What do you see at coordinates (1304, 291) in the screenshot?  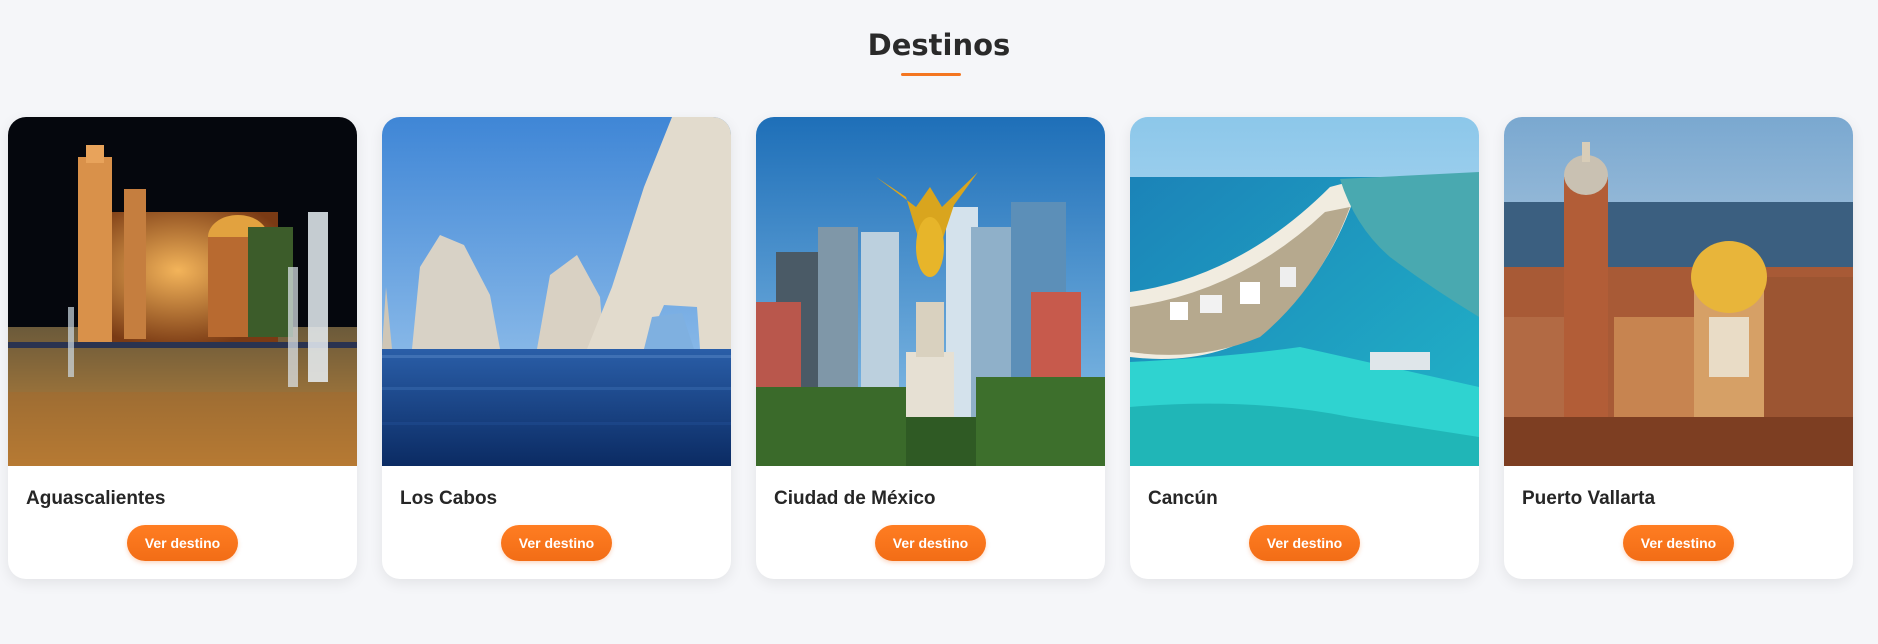 I see `destination-image-cancun` at bounding box center [1304, 291].